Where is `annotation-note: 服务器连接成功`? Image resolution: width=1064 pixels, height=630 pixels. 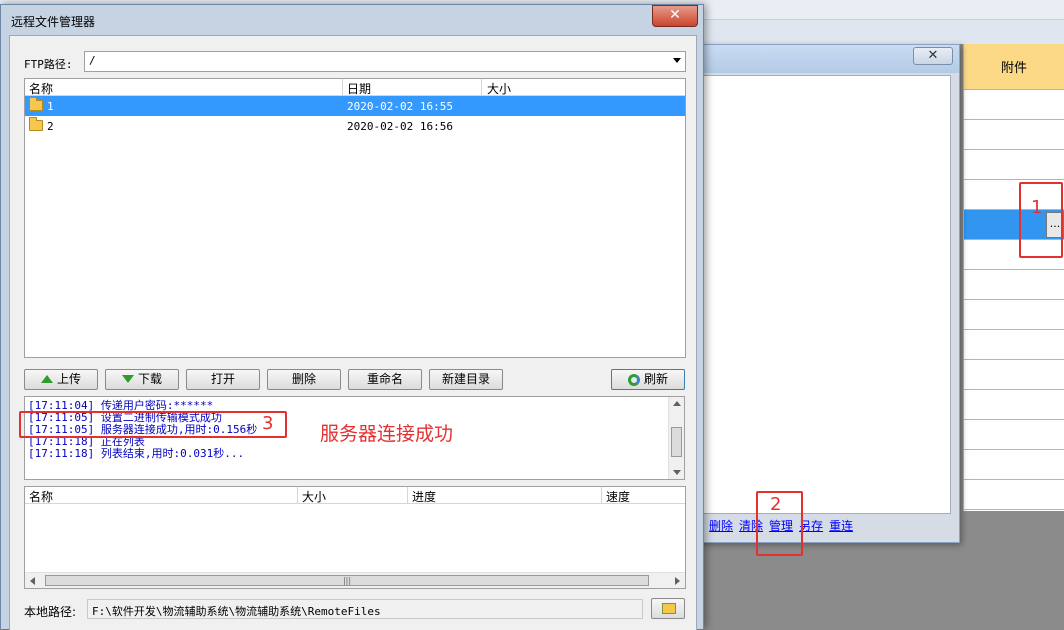
annotation-note: 服务器连接成功 is located at coordinates (387, 434).